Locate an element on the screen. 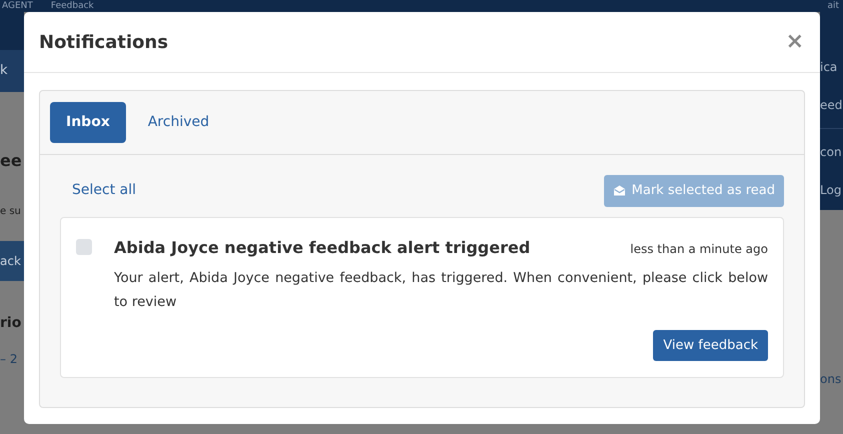  modal-title: Notifications is located at coordinates (103, 42).